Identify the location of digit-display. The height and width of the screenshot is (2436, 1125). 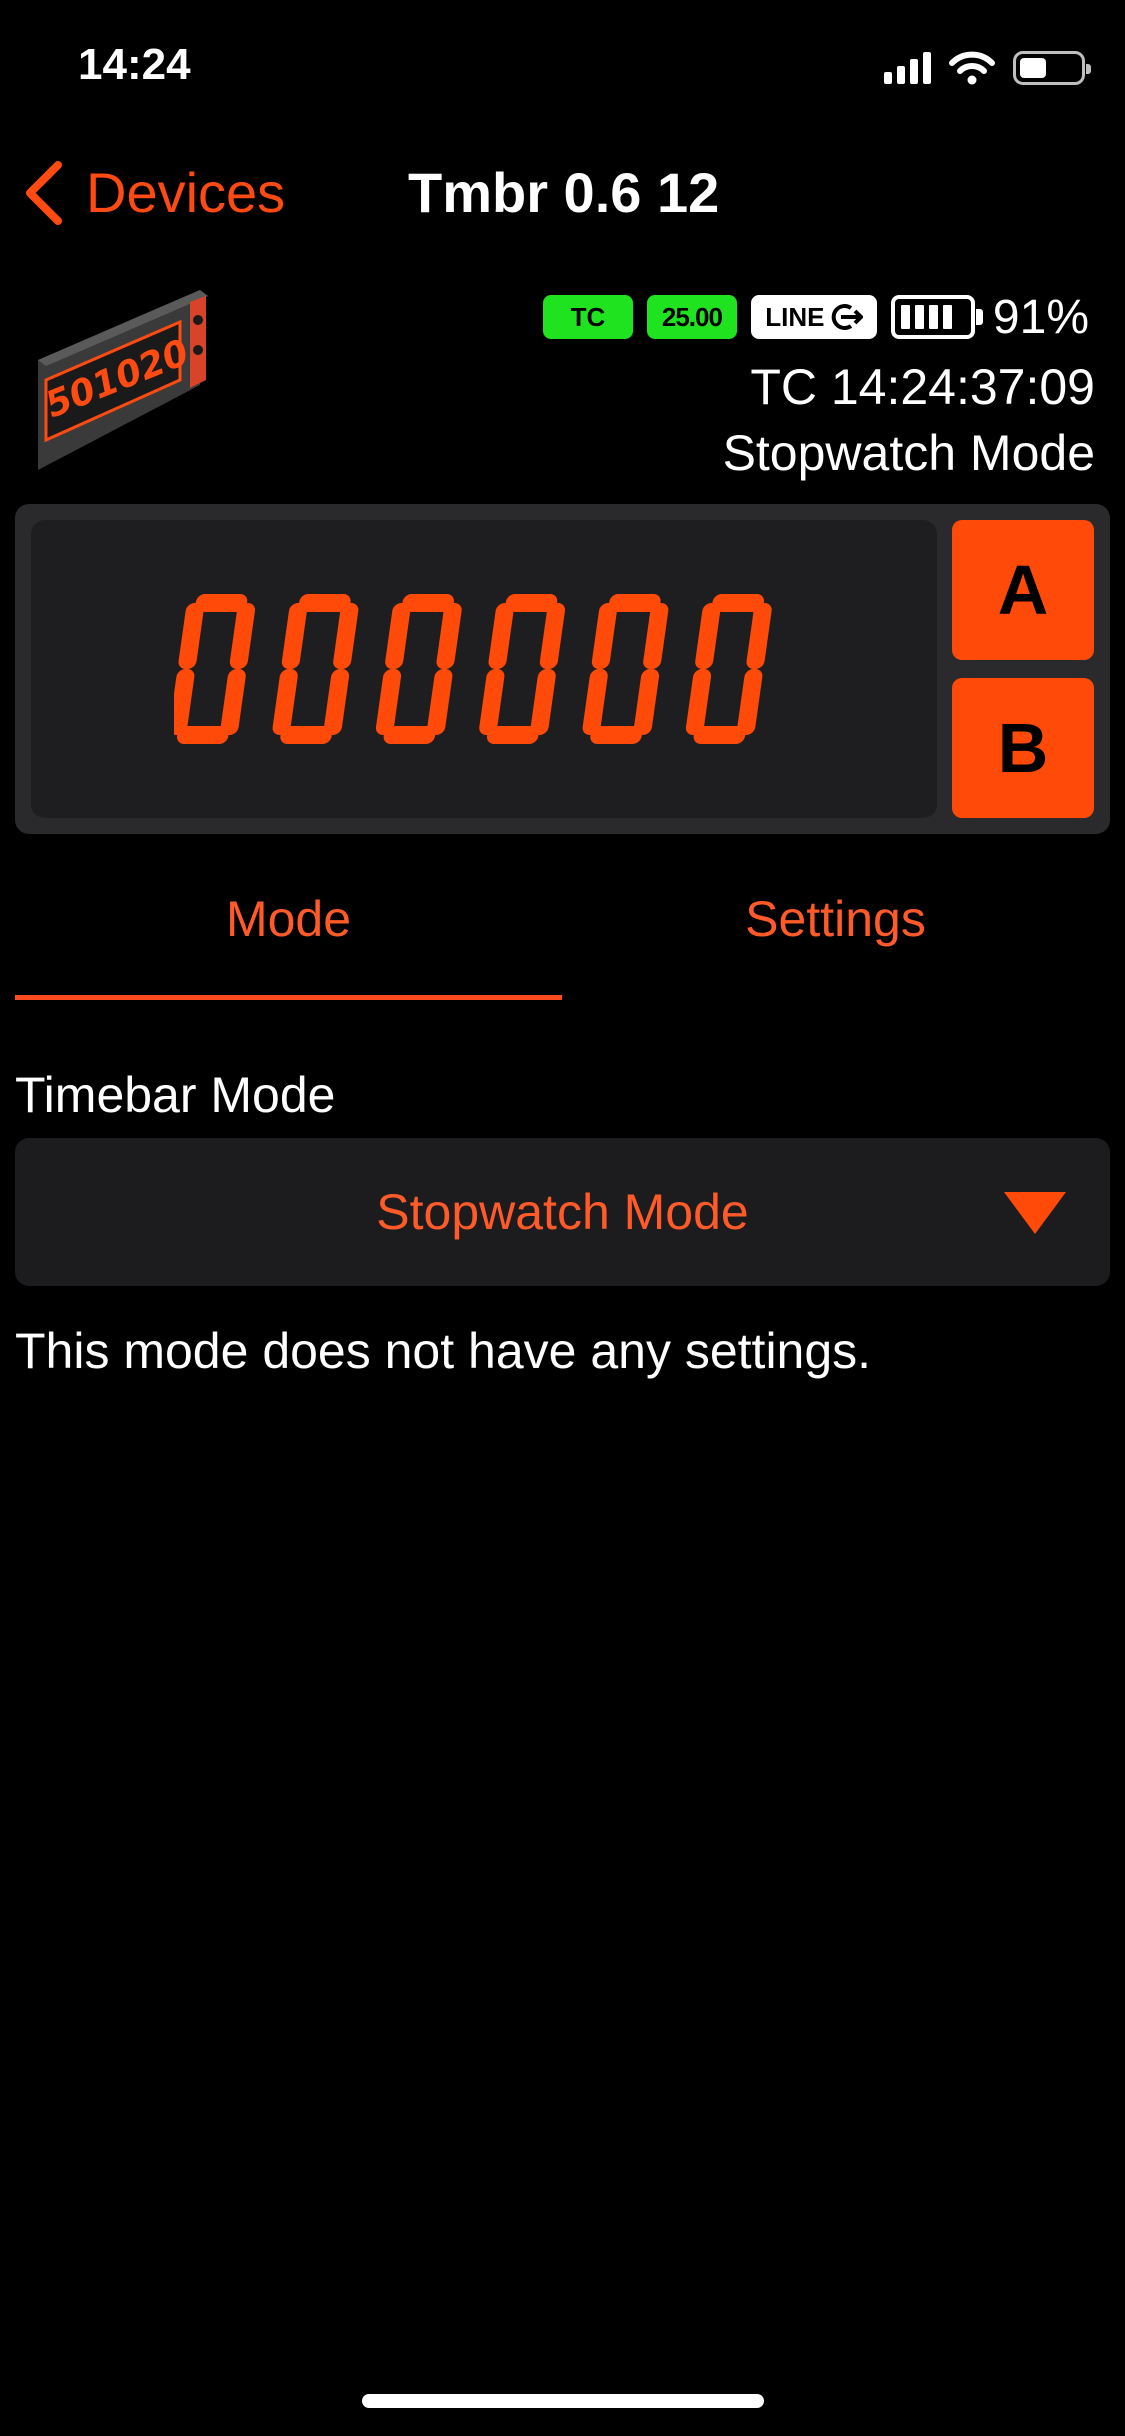
(484, 669).